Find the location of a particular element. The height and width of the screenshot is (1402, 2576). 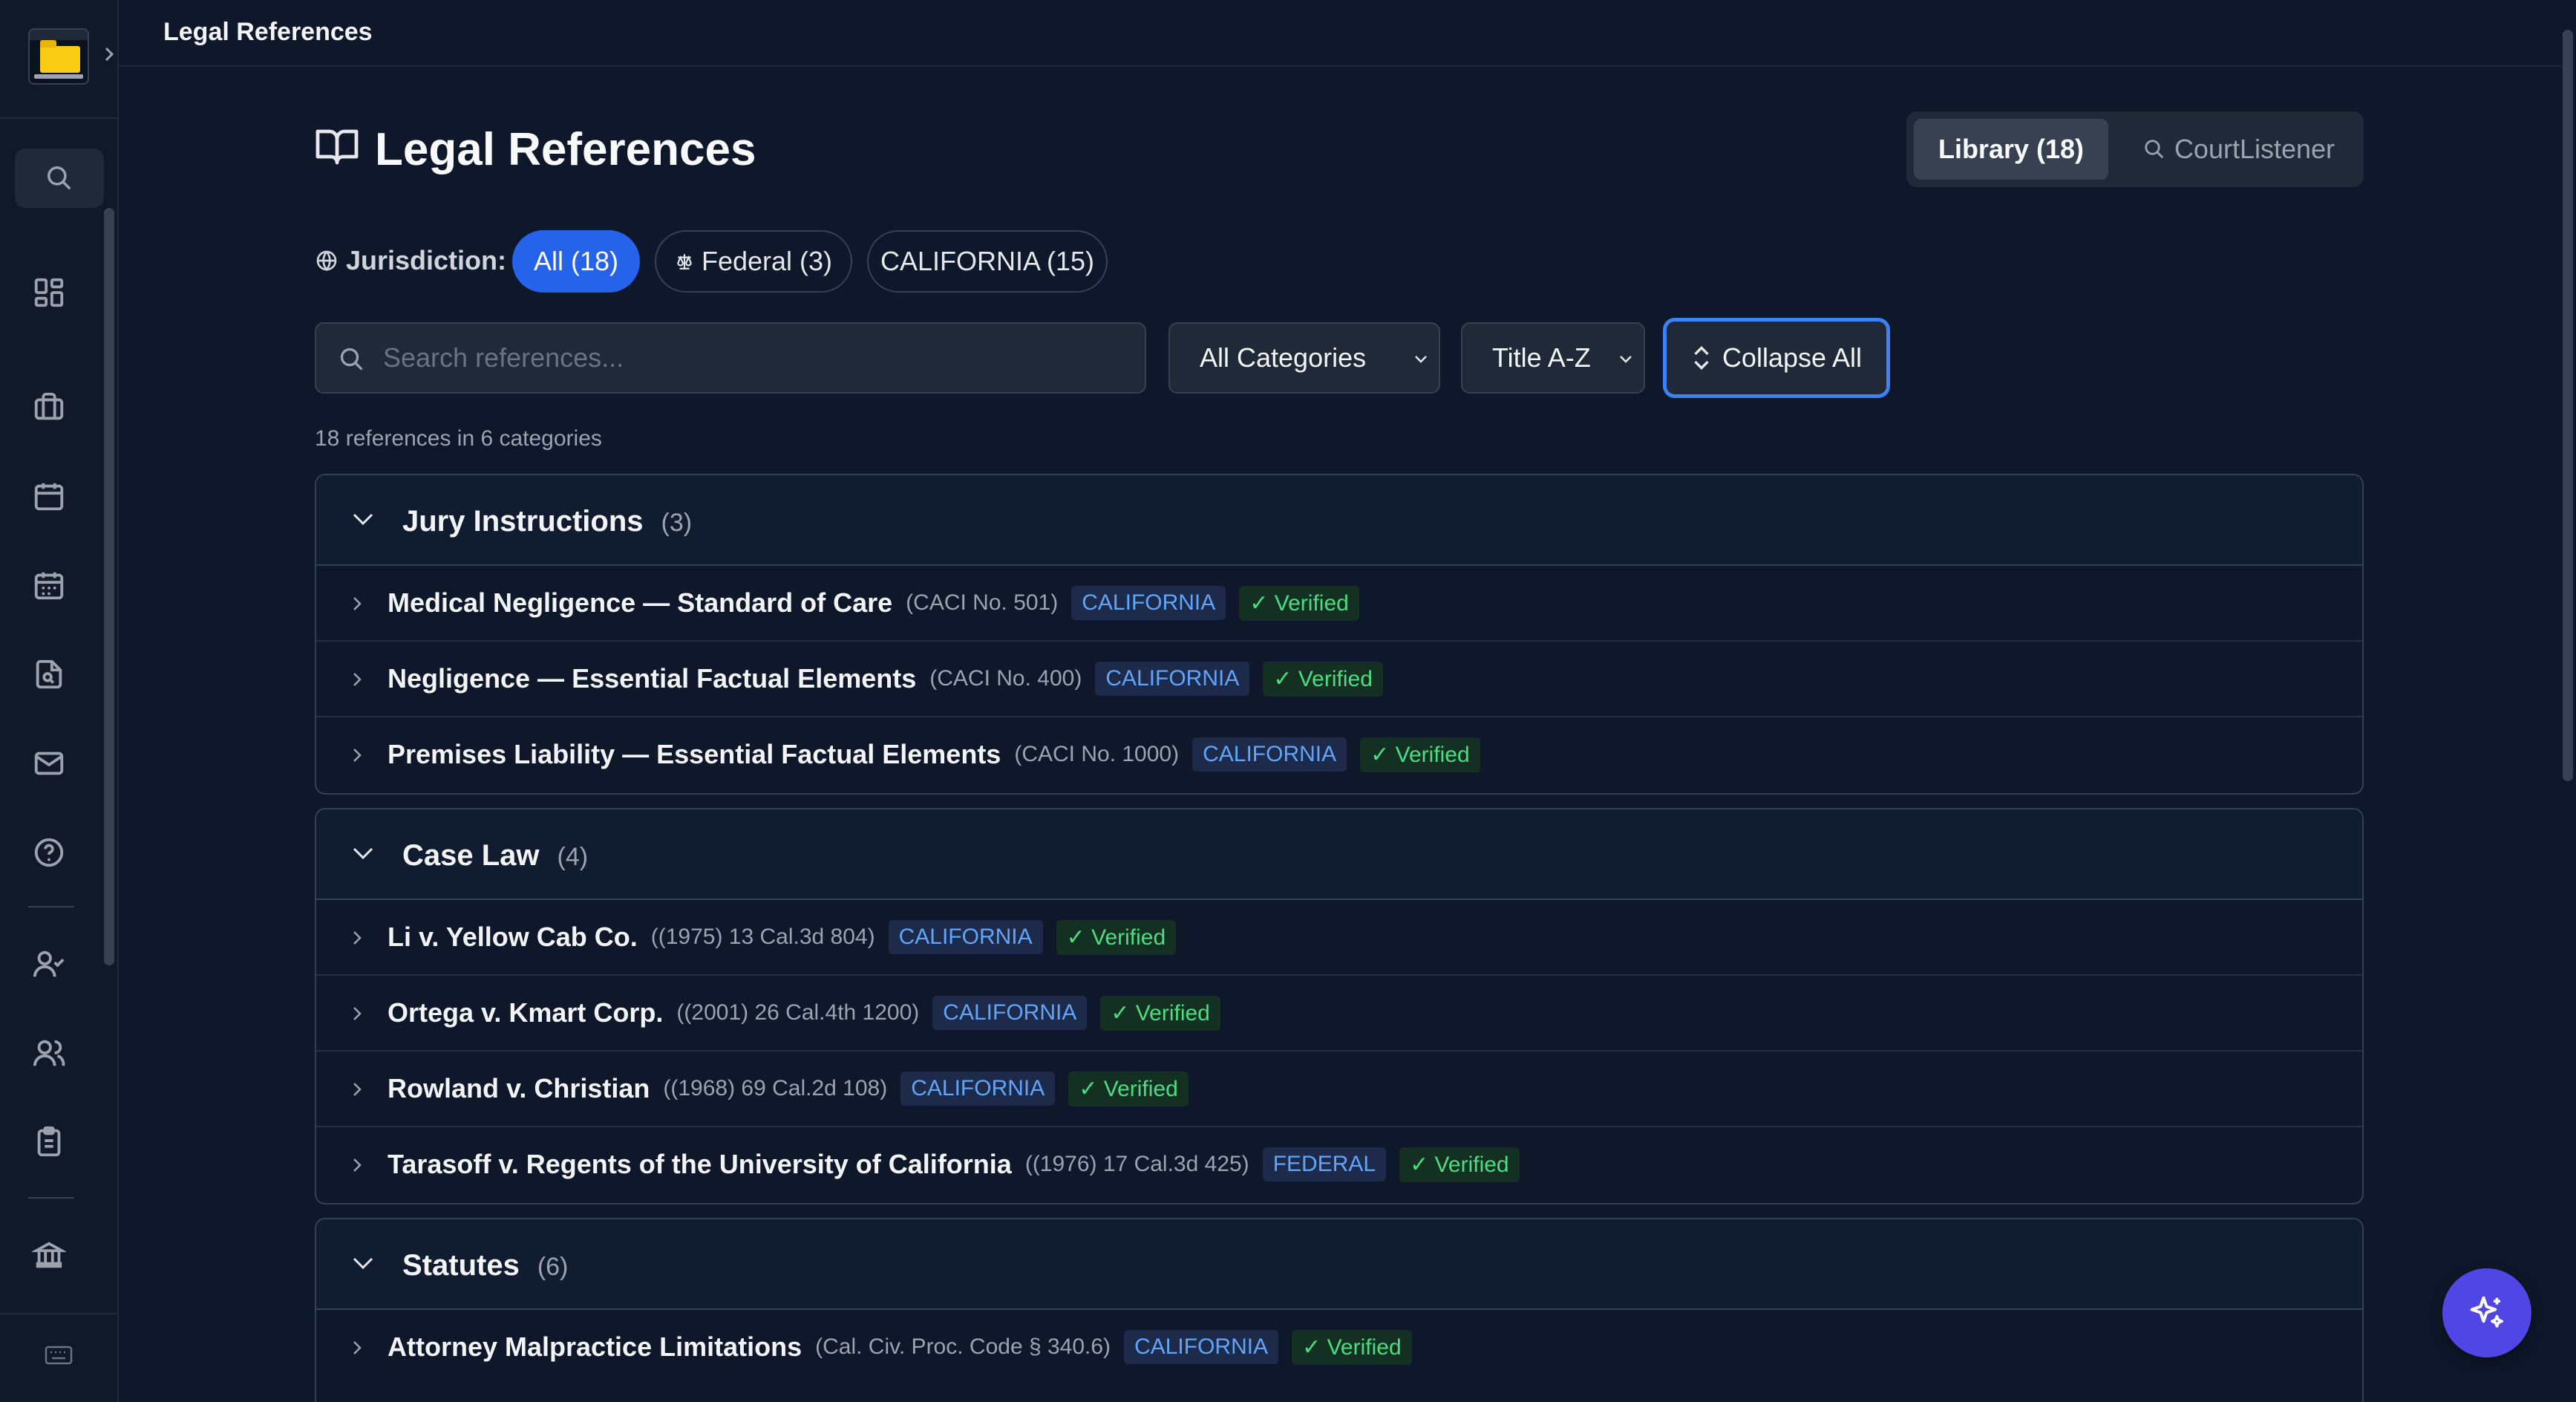

page-title: Legal References is located at coordinates (565, 149).